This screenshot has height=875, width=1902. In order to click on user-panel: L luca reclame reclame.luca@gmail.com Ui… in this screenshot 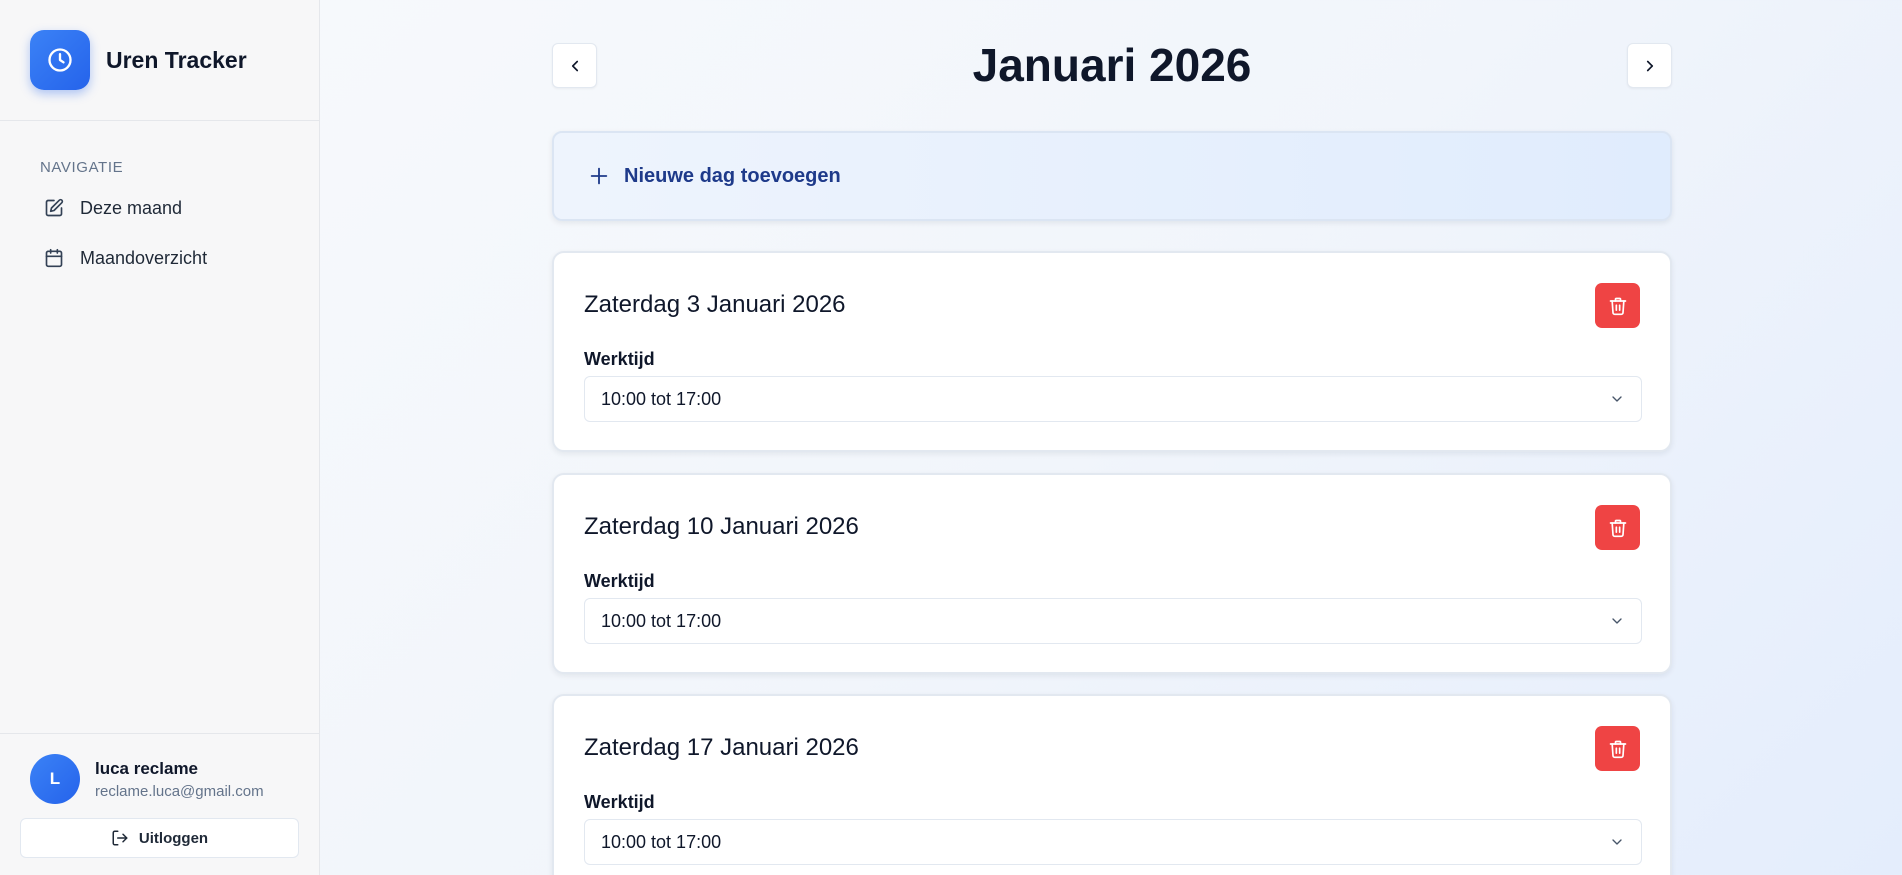, I will do `click(159, 804)`.